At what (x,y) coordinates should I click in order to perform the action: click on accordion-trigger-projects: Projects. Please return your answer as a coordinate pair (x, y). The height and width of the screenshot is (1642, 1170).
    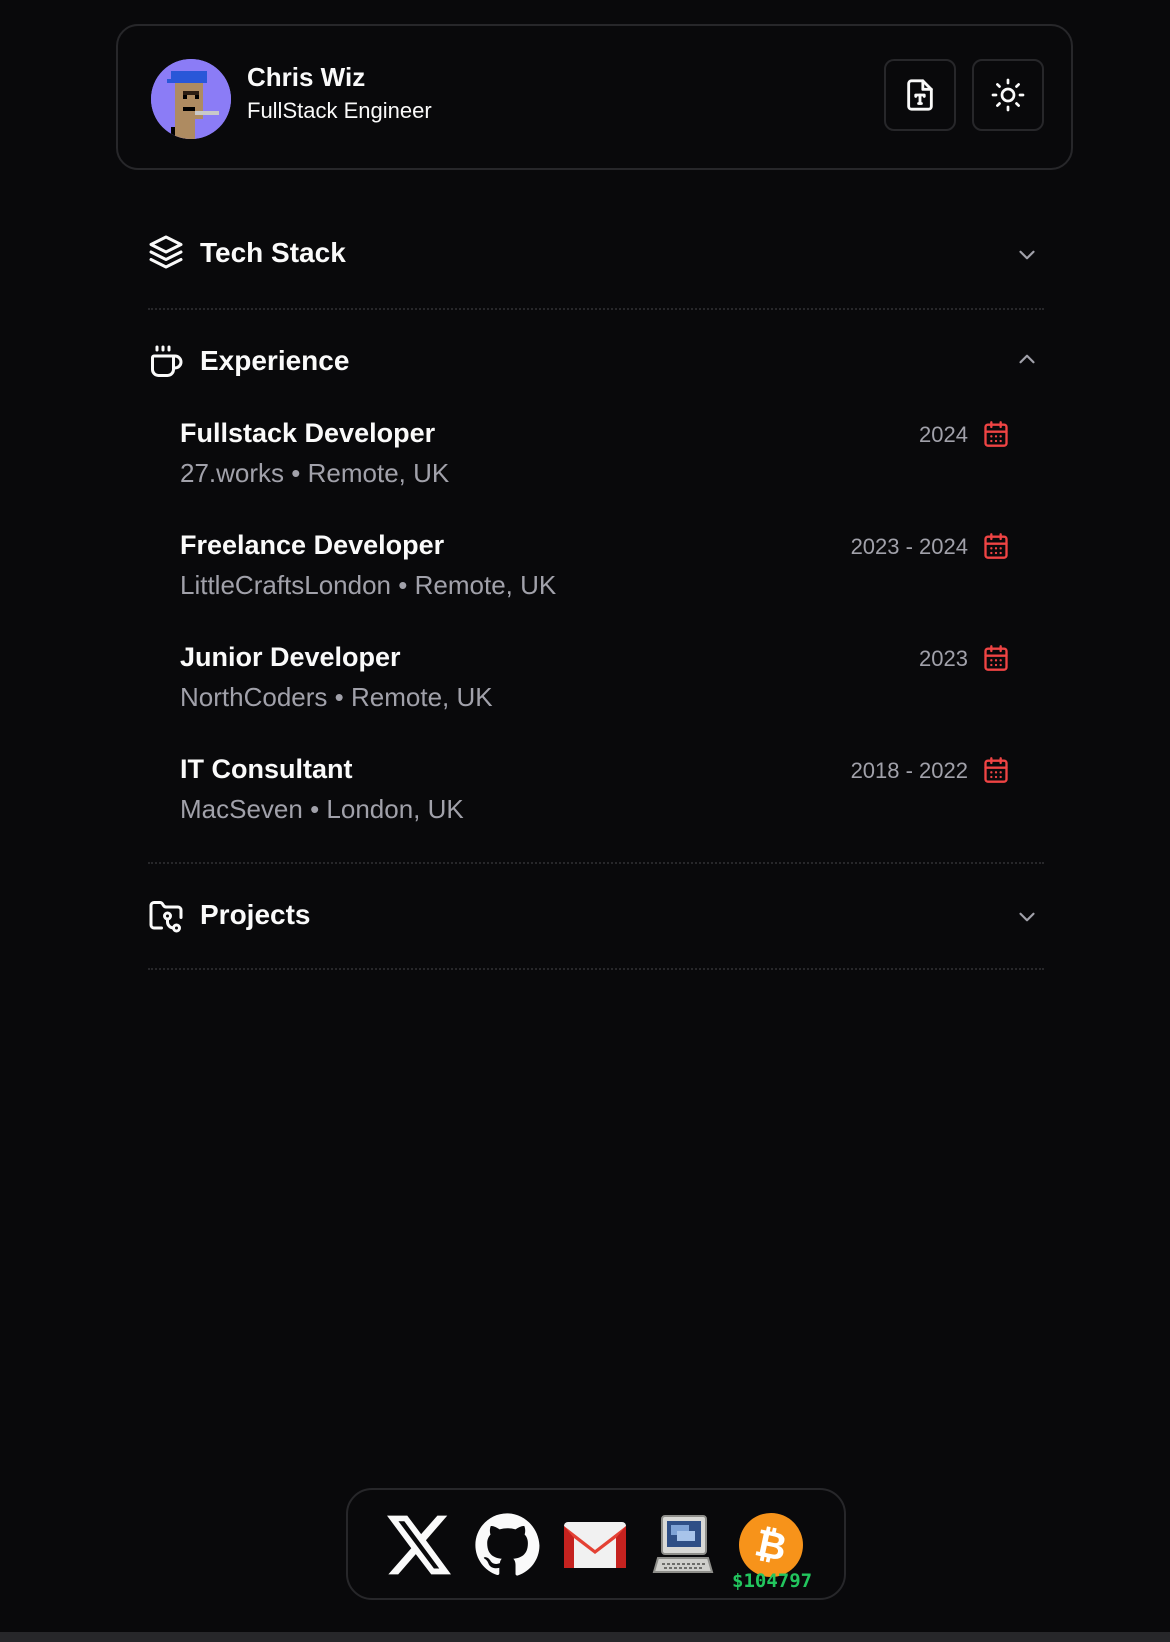
    Looking at the image, I should click on (596, 916).